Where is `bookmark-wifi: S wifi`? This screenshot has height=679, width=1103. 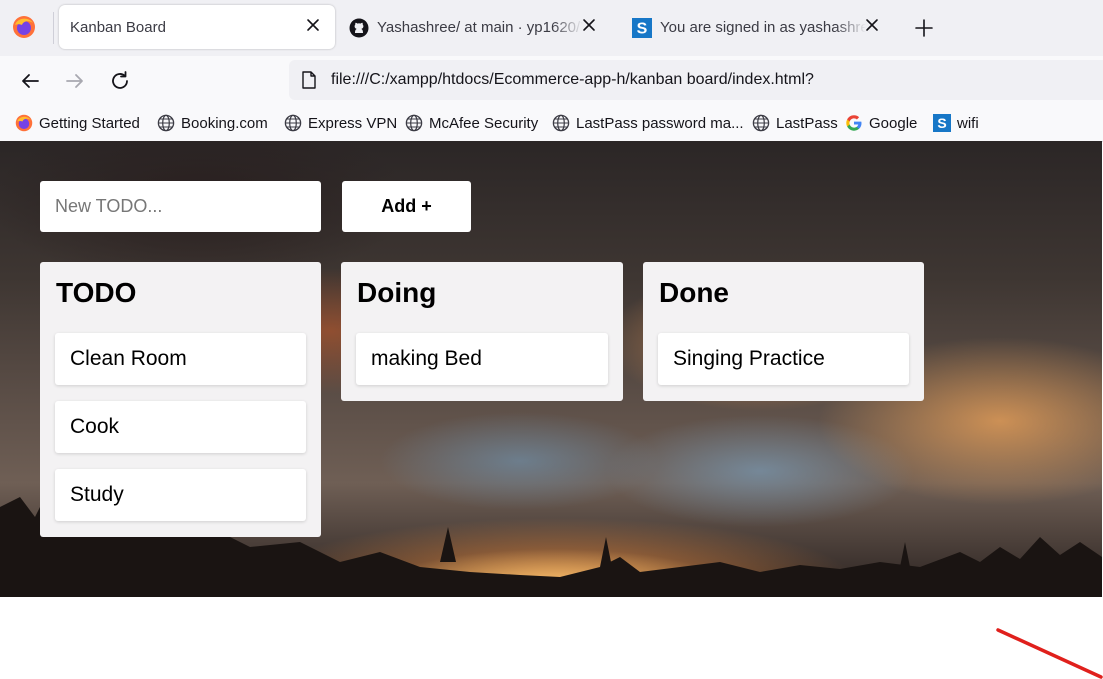
bookmark-wifi: S wifi is located at coordinates (956, 123).